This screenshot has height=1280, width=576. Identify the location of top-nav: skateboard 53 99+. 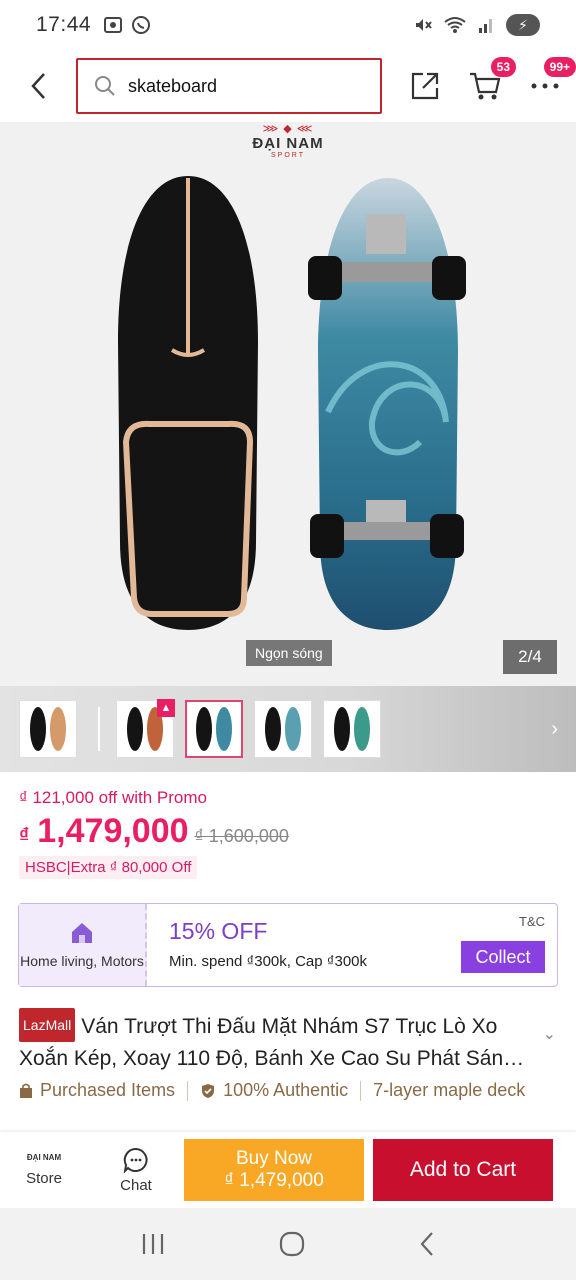
(288, 86).